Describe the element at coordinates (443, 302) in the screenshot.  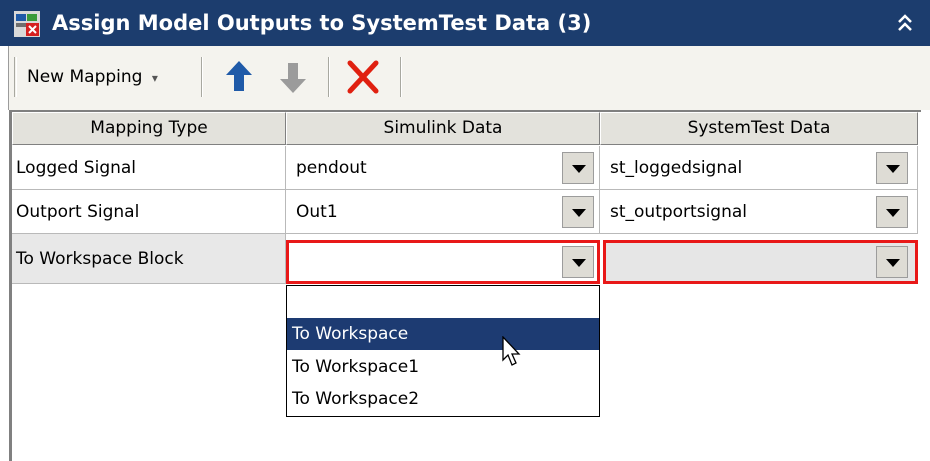
I see `dropdown-option` at that location.